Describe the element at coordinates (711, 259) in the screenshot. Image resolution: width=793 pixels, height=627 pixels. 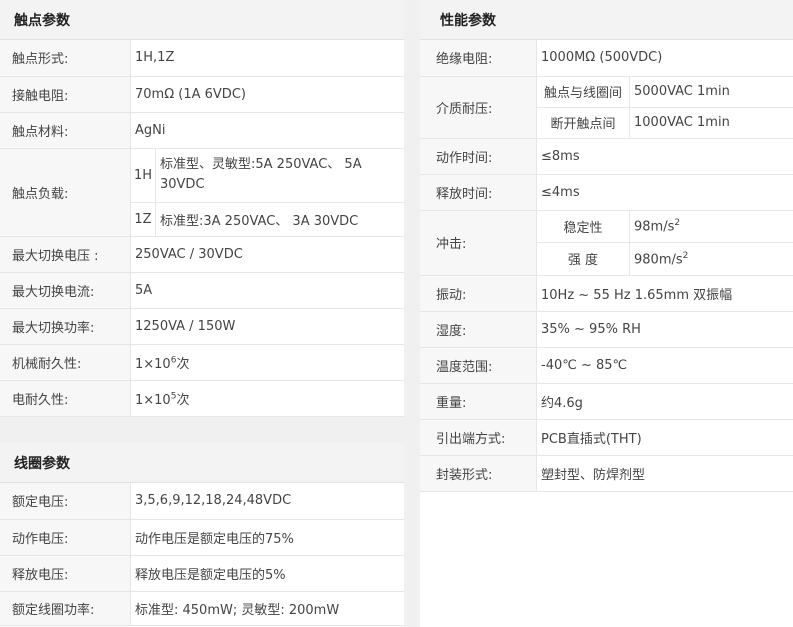
I see `shock-value-strength: 980m/s2` at that location.